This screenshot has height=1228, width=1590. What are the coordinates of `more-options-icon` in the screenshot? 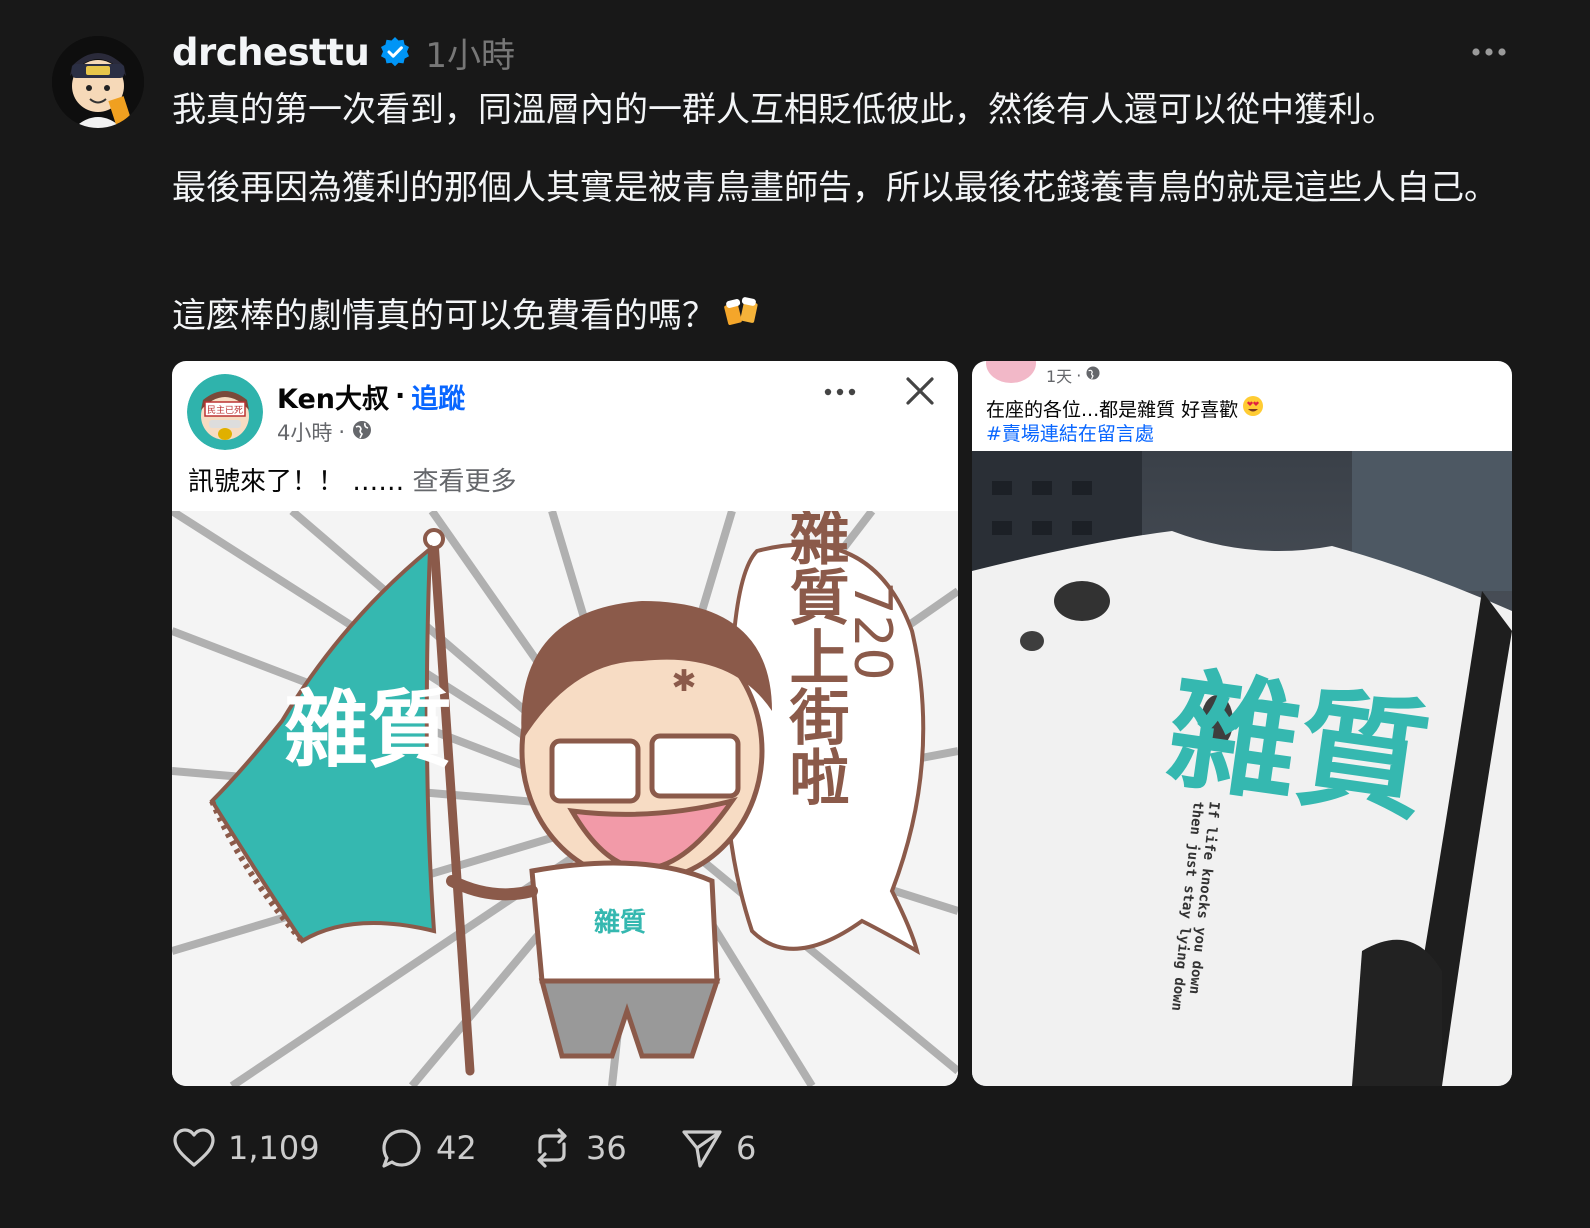 It's located at (1489, 52).